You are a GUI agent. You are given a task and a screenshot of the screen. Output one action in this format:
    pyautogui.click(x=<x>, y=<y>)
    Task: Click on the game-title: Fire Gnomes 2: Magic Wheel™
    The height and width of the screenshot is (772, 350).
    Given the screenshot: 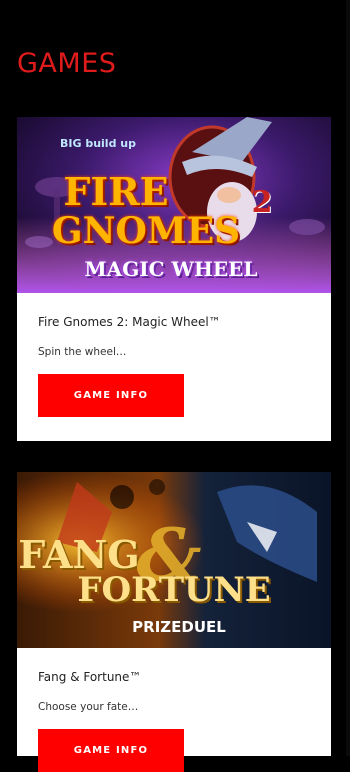 What is the action you would take?
    pyautogui.click(x=129, y=322)
    